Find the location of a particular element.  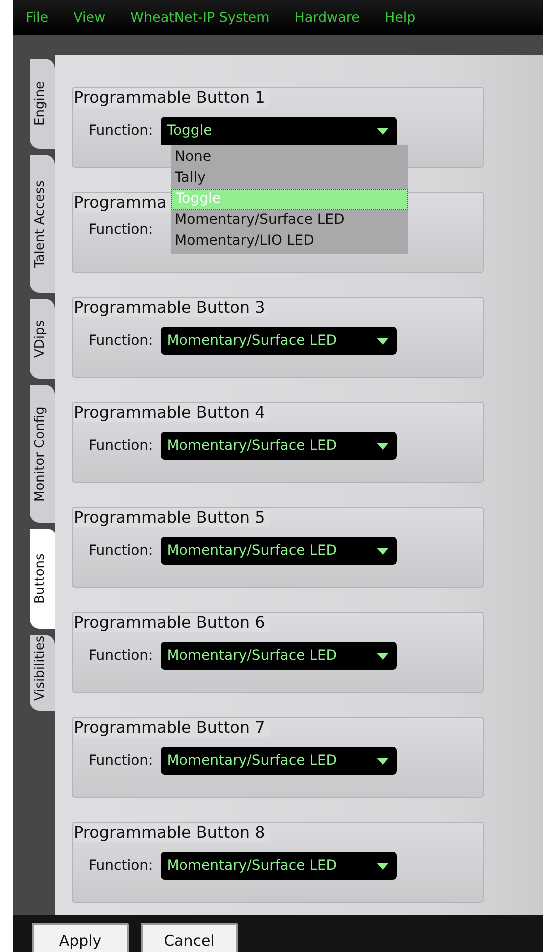

menu-item: View is located at coordinates (89, 18).